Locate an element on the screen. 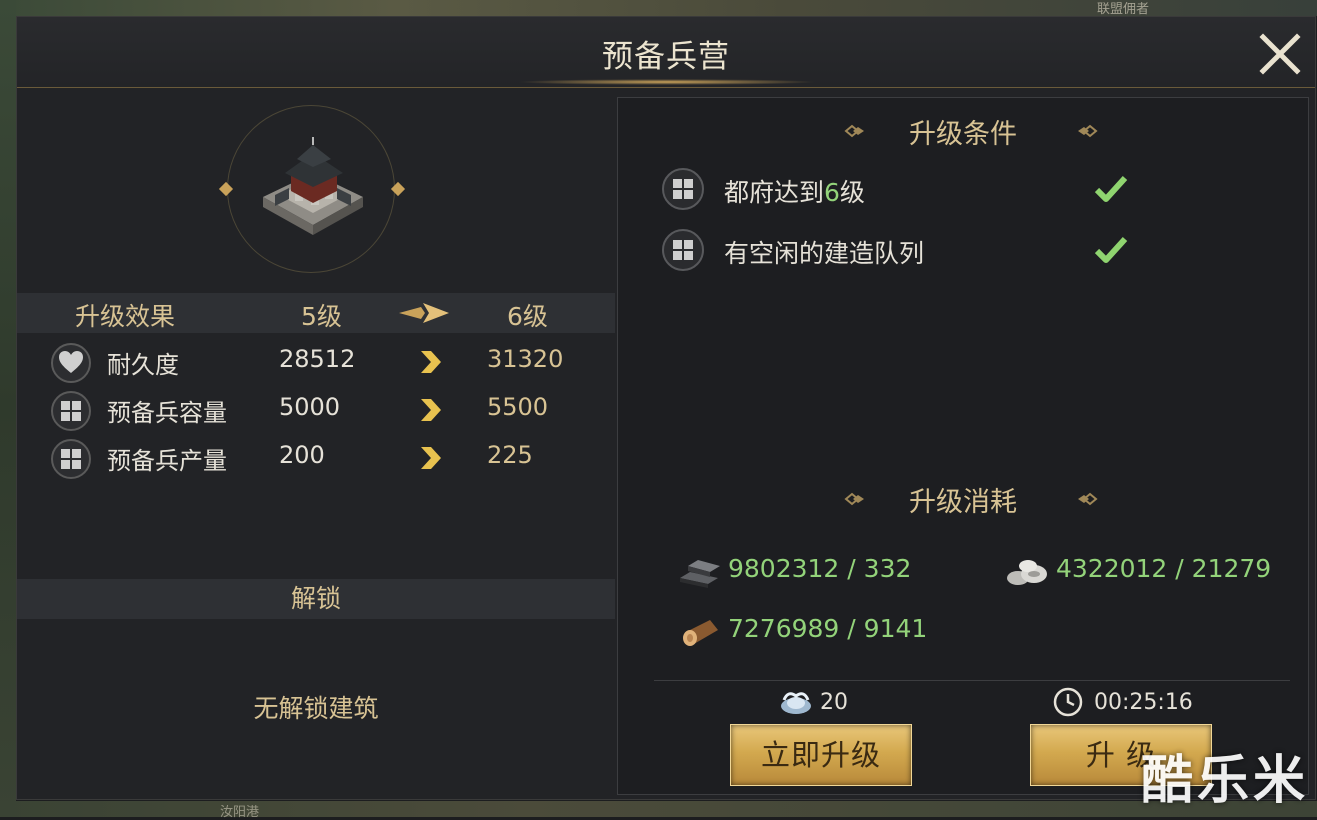 This screenshot has height=820, width=1317. condition-suffix: 级 is located at coordinates (852, 192).